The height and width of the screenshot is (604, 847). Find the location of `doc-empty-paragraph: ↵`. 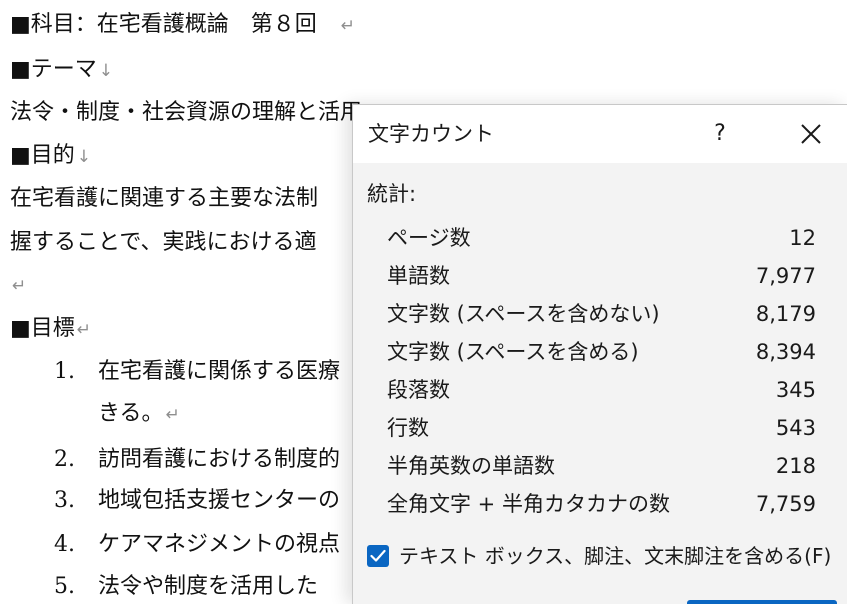

doc-empty-paragraph: ↵ is located at coordinates (18, 285).